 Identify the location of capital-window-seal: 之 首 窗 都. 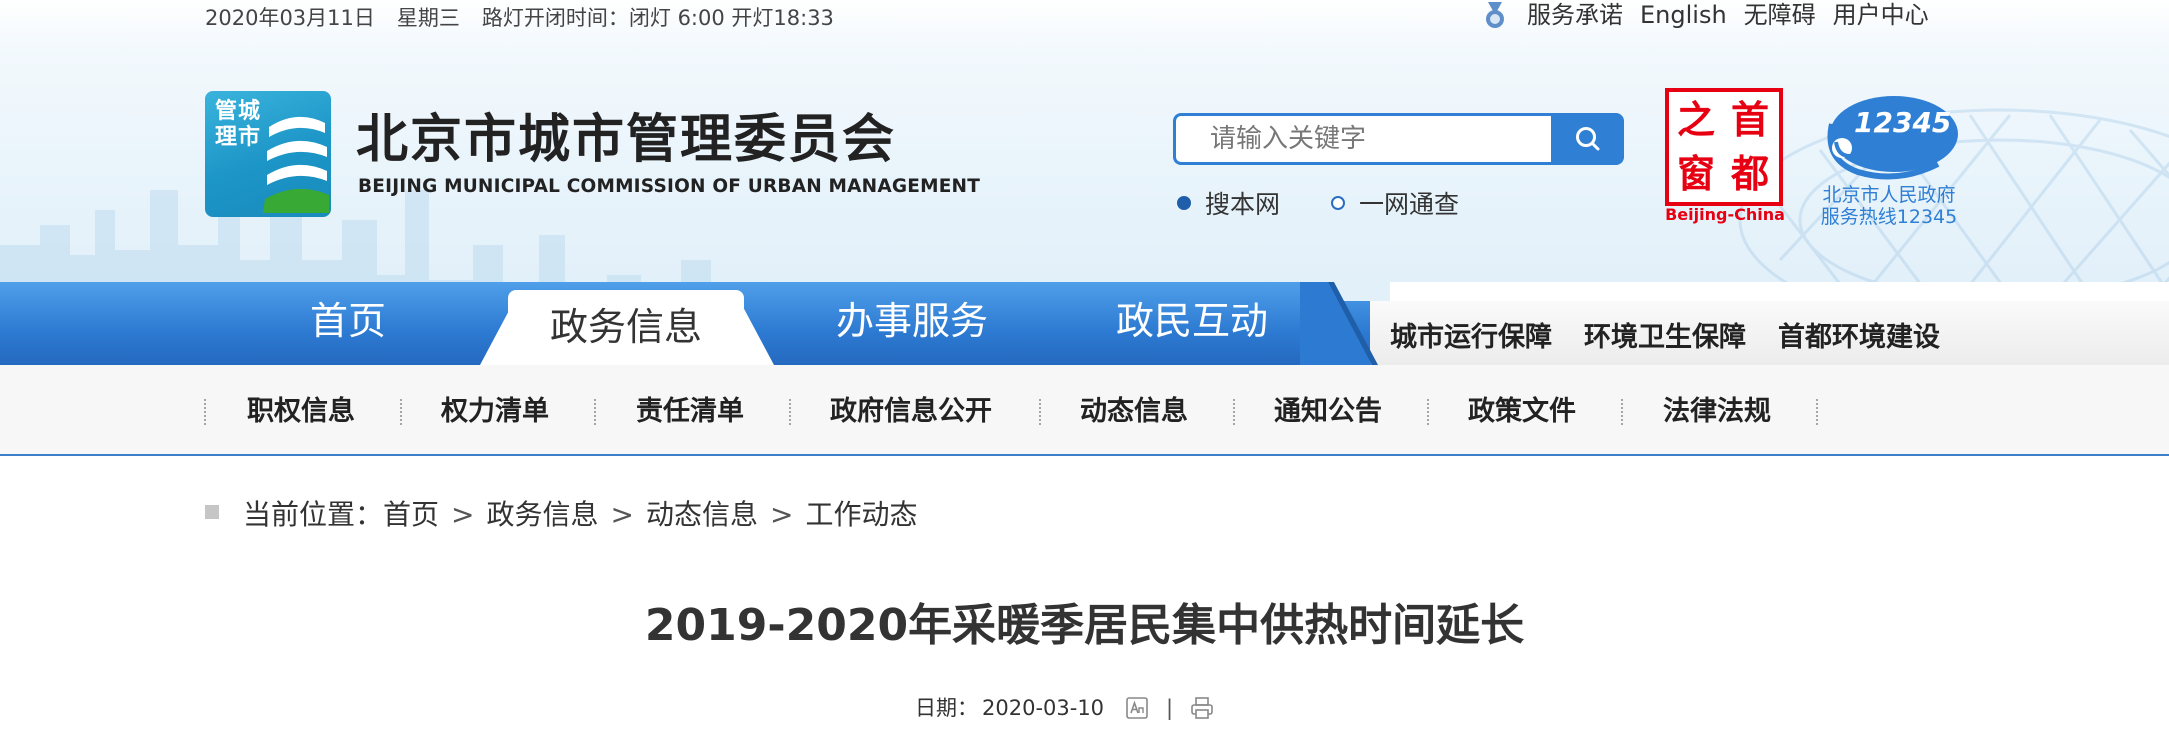
(1724, 147).